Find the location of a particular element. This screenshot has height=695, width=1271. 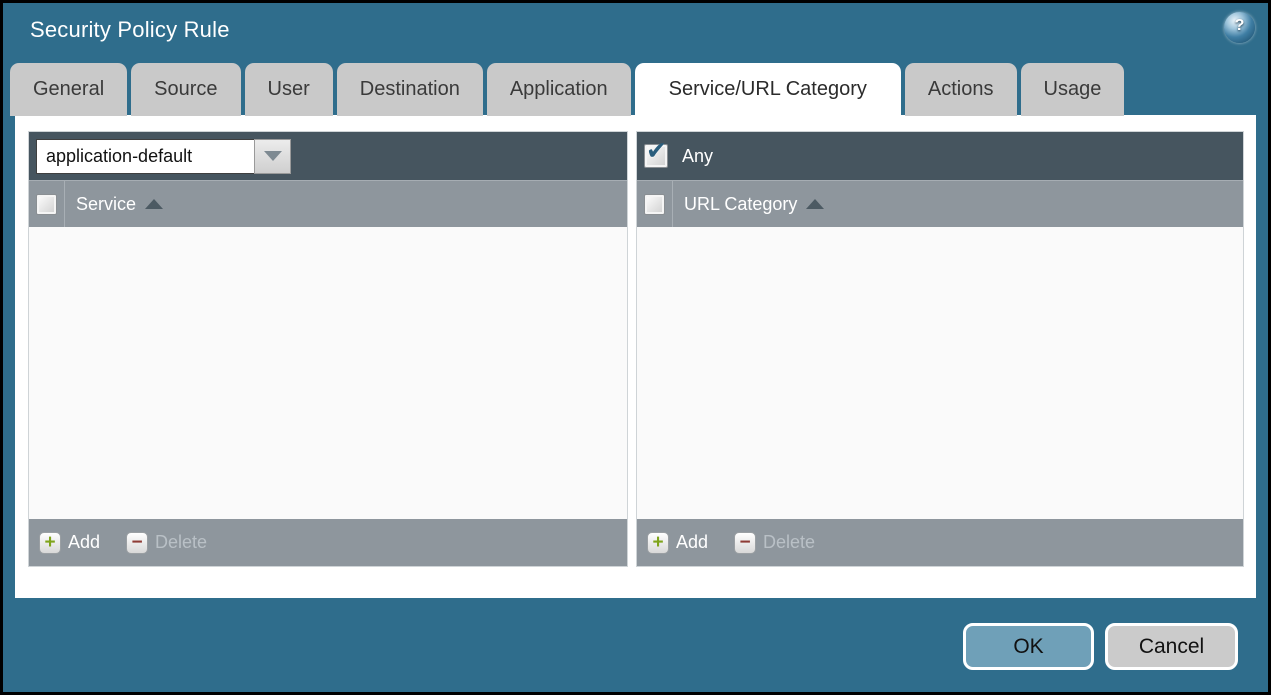

service-toolbar is located at coordinates (328, 156).